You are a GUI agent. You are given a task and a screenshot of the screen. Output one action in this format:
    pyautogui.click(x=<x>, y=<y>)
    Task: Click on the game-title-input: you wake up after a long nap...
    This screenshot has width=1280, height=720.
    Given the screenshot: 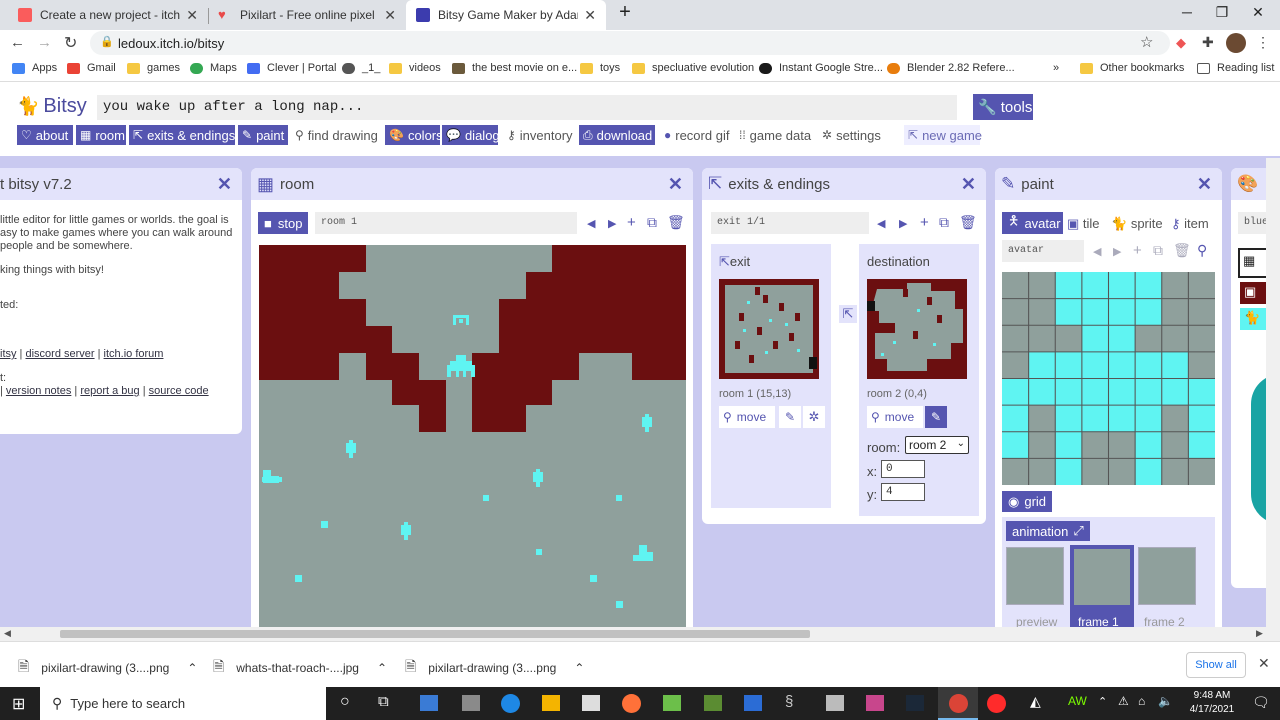 What is the action you would take?
    pyautogui.click(x=527, y=107)
    